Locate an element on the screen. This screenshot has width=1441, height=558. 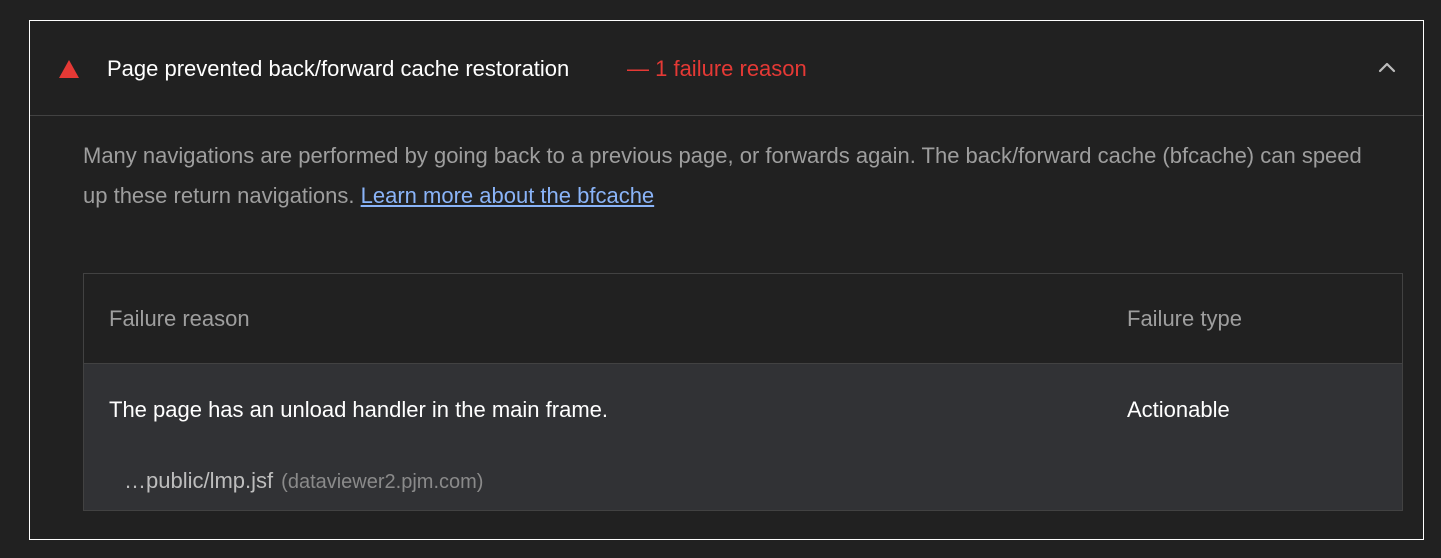
source-location: …public/lmp.jsf (dataviewer2.pjm.com) is located at coordinates (303, 481).